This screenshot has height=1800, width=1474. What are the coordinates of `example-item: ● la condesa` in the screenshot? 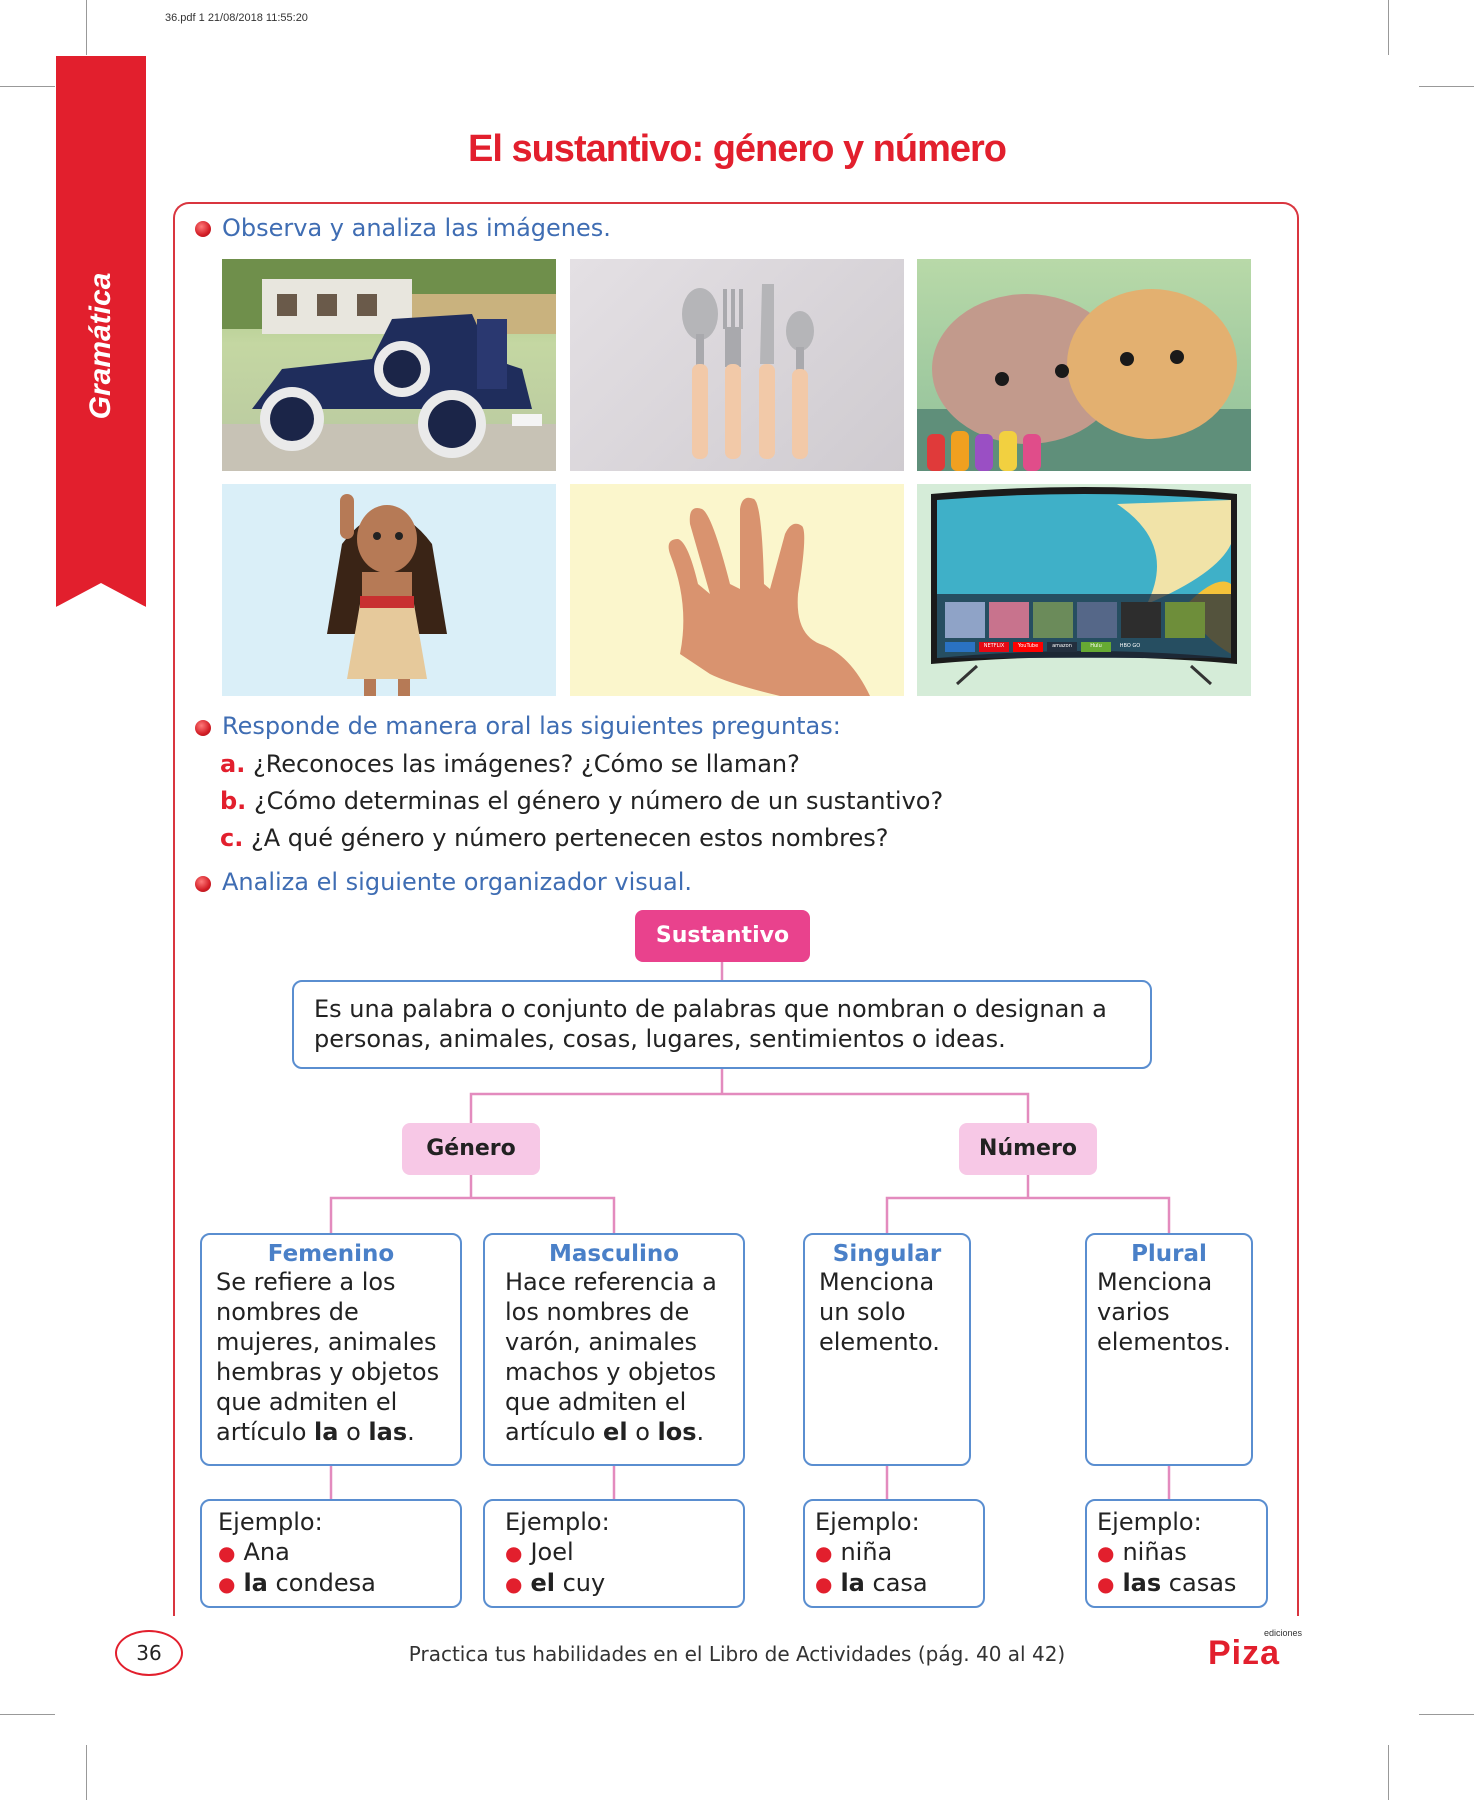 It's located at (297, 1583).